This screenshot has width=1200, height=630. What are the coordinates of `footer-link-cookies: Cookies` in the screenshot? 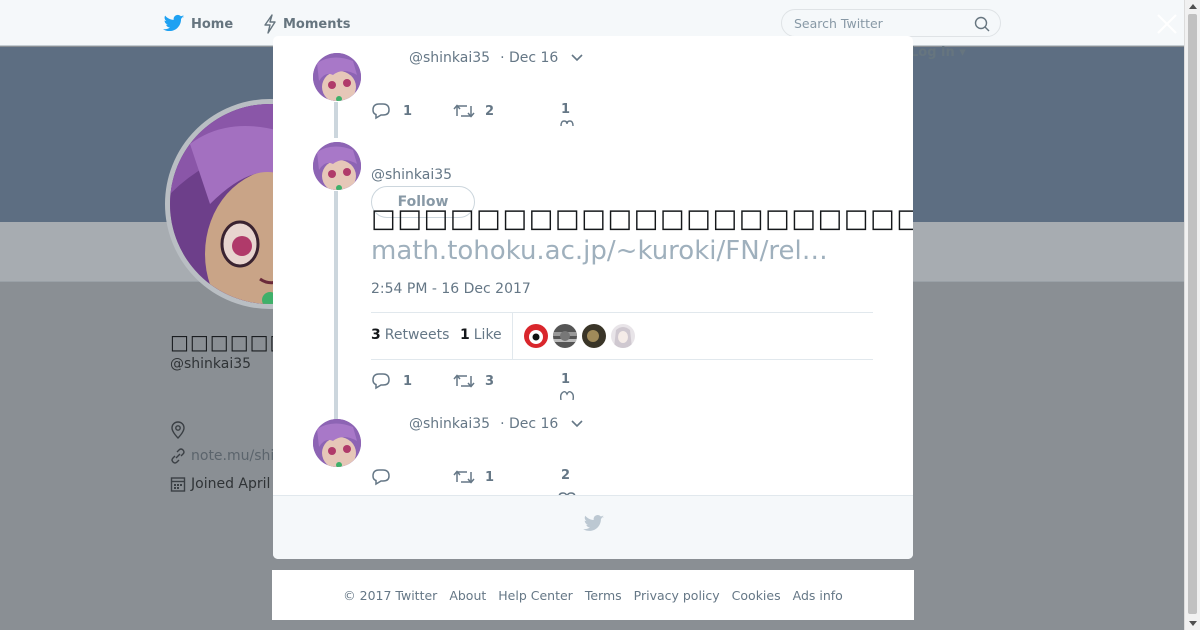 It's located at (756, 595).